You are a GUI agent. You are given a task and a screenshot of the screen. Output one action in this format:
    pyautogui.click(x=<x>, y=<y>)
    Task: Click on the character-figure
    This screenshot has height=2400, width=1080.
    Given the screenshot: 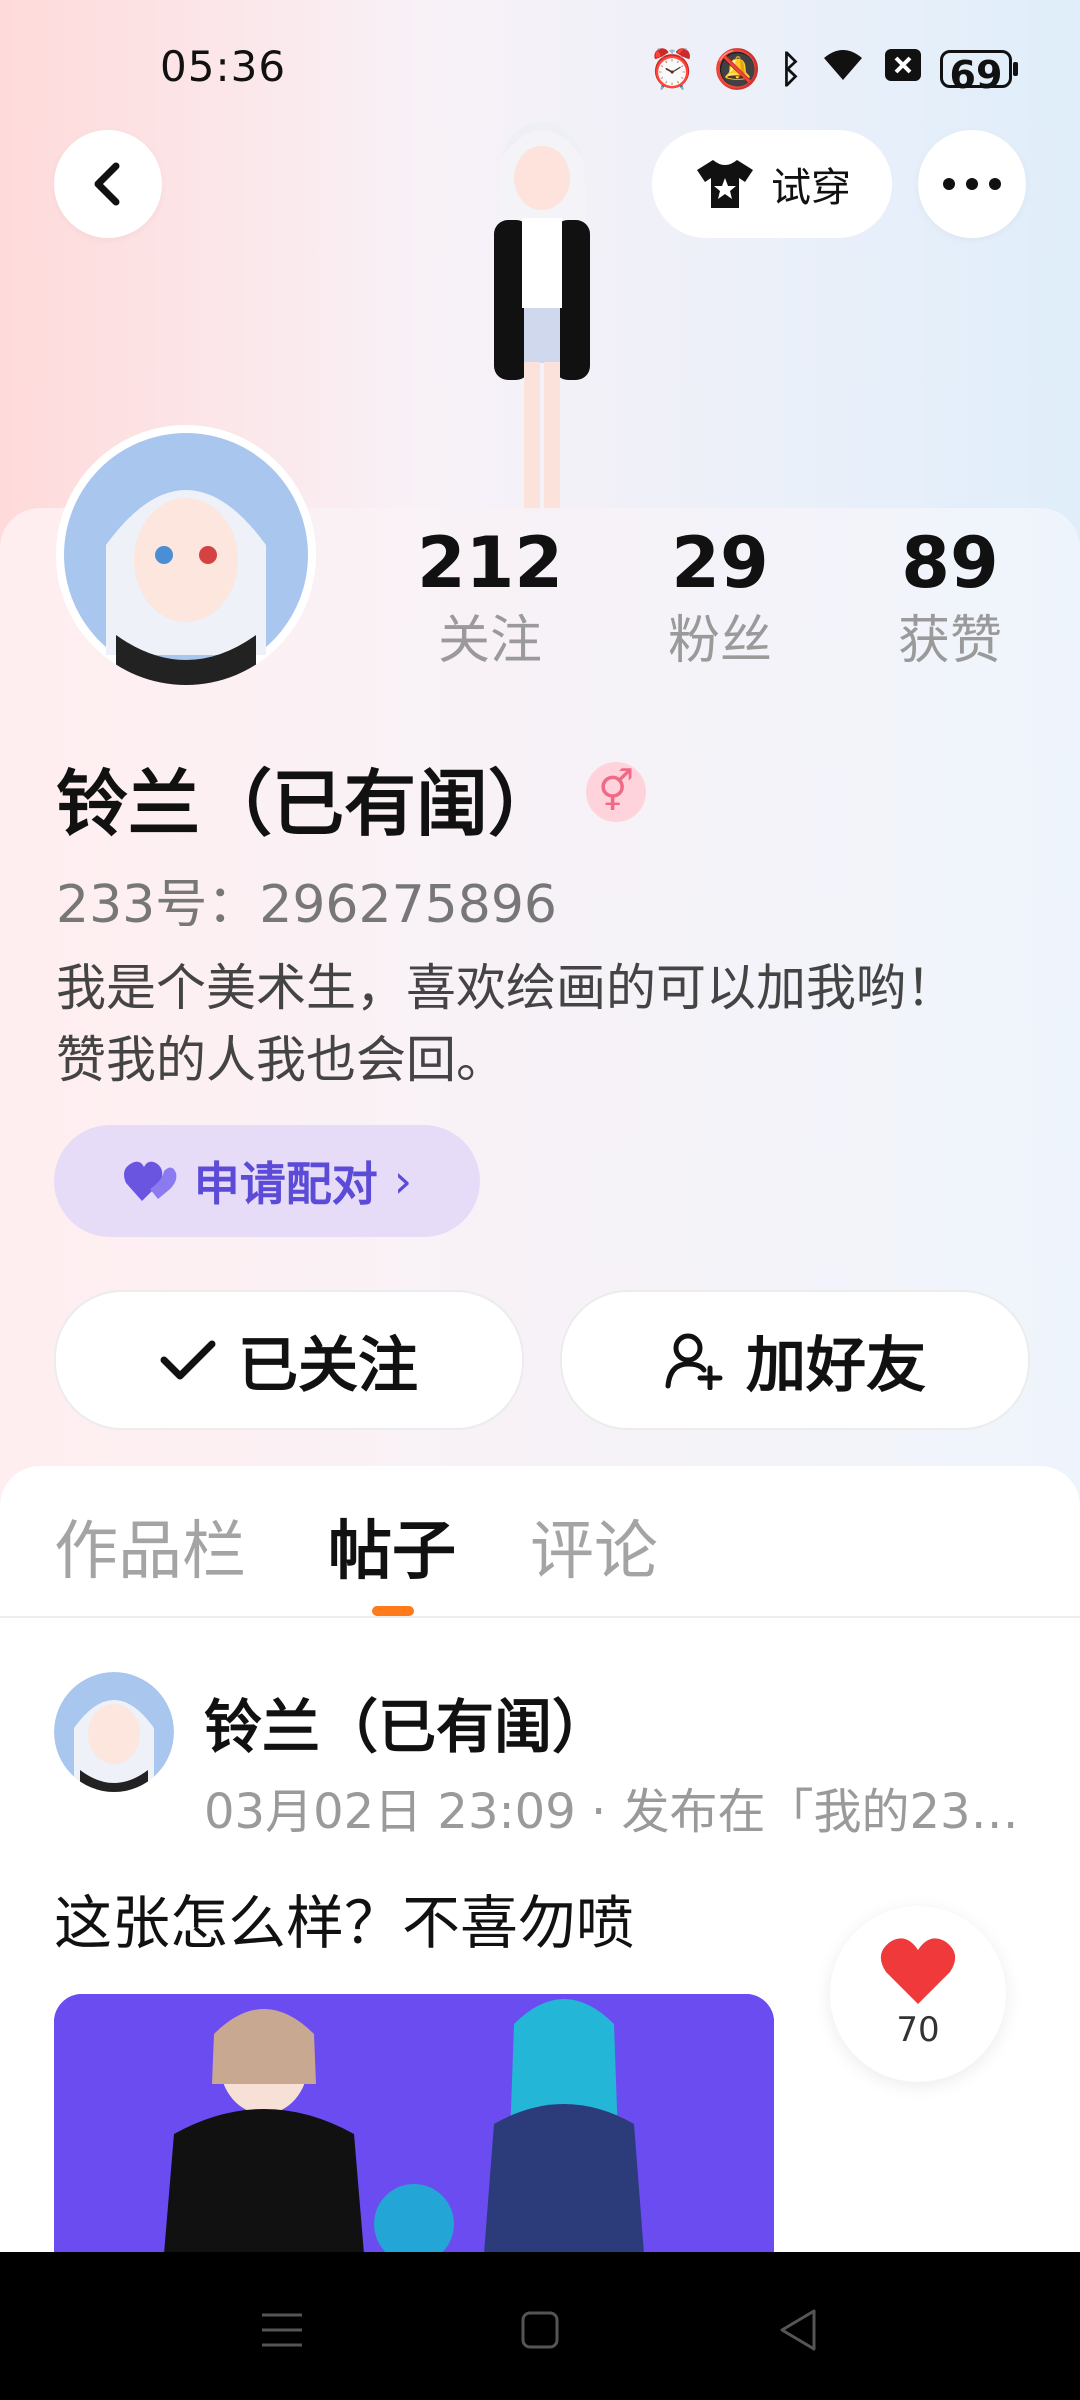 What is the action you would take?
    pyautogui.click(x=542, y=317)
    